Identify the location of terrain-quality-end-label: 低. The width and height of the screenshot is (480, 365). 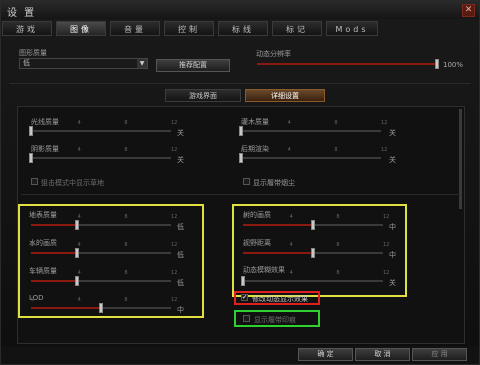
(180, 227).